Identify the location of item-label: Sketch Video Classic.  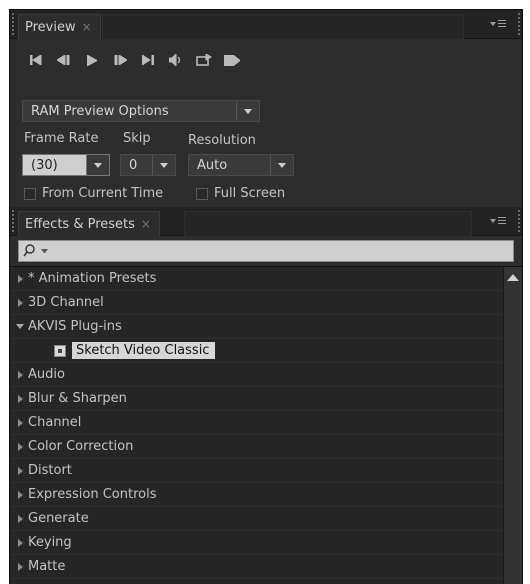
(144, 350).